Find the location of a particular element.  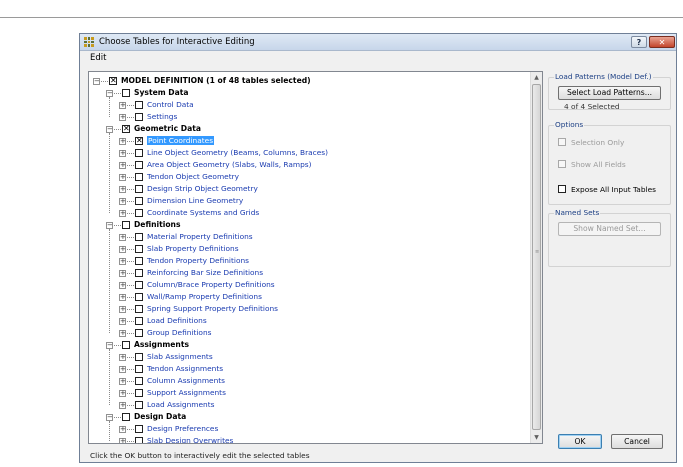

tree-leaf-row: + Slab Property Definitions is located at coordinates (304, 249).